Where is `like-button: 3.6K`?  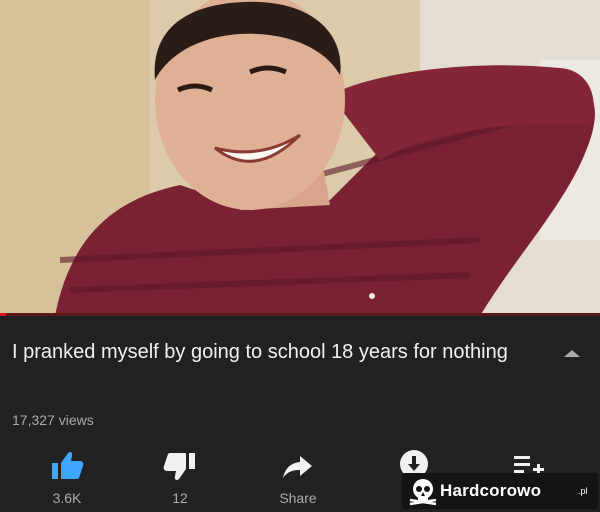 like-button: 3.6K is located at coordinates (67, 477).